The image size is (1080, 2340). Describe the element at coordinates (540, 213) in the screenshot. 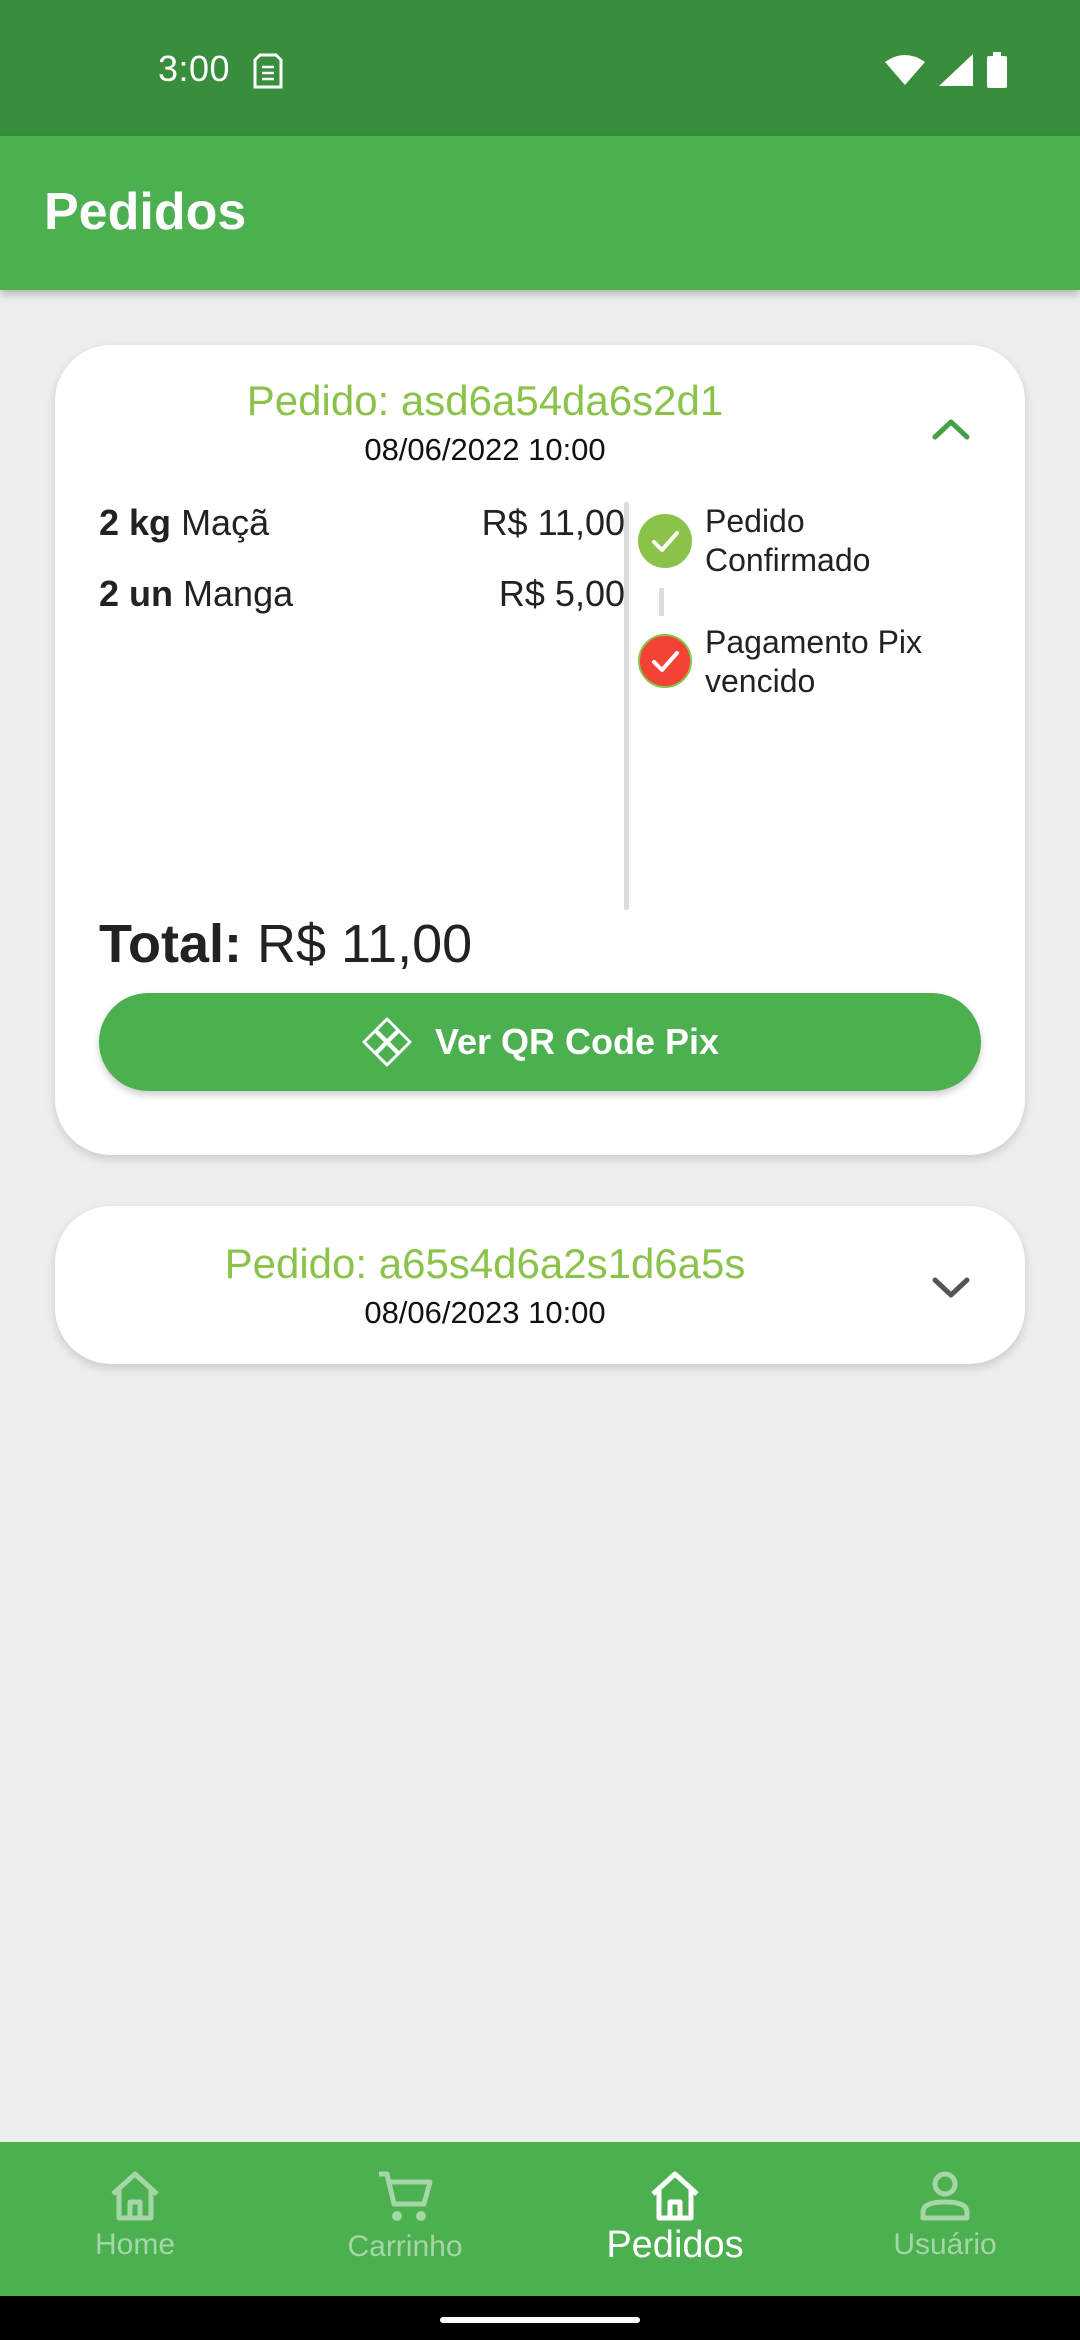

I see `app-bar: Pedidos` at that location.